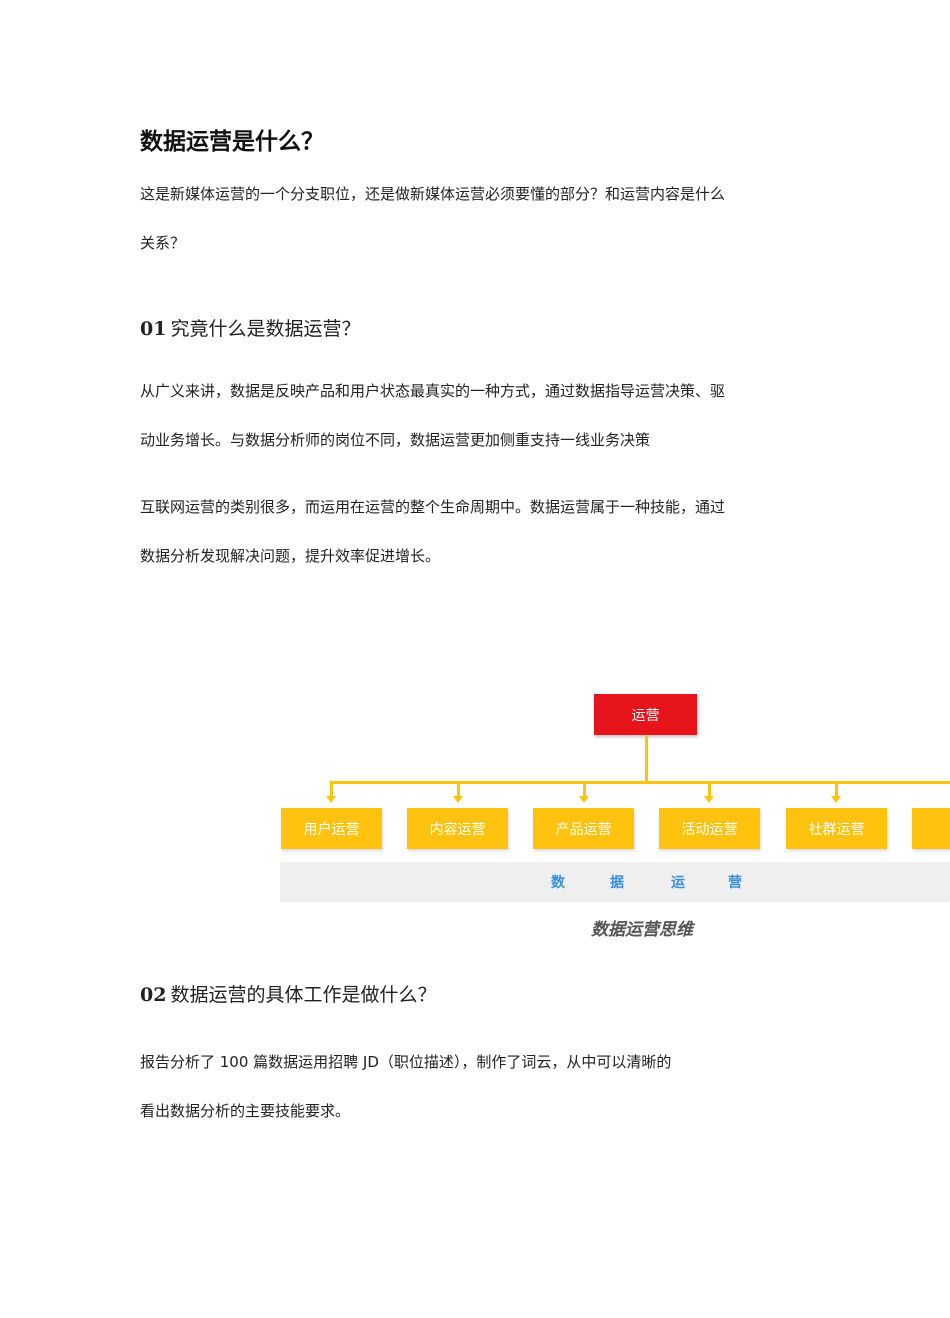  I want to click on diagram-child-product-ops: 产品运营, so click(583, 828).